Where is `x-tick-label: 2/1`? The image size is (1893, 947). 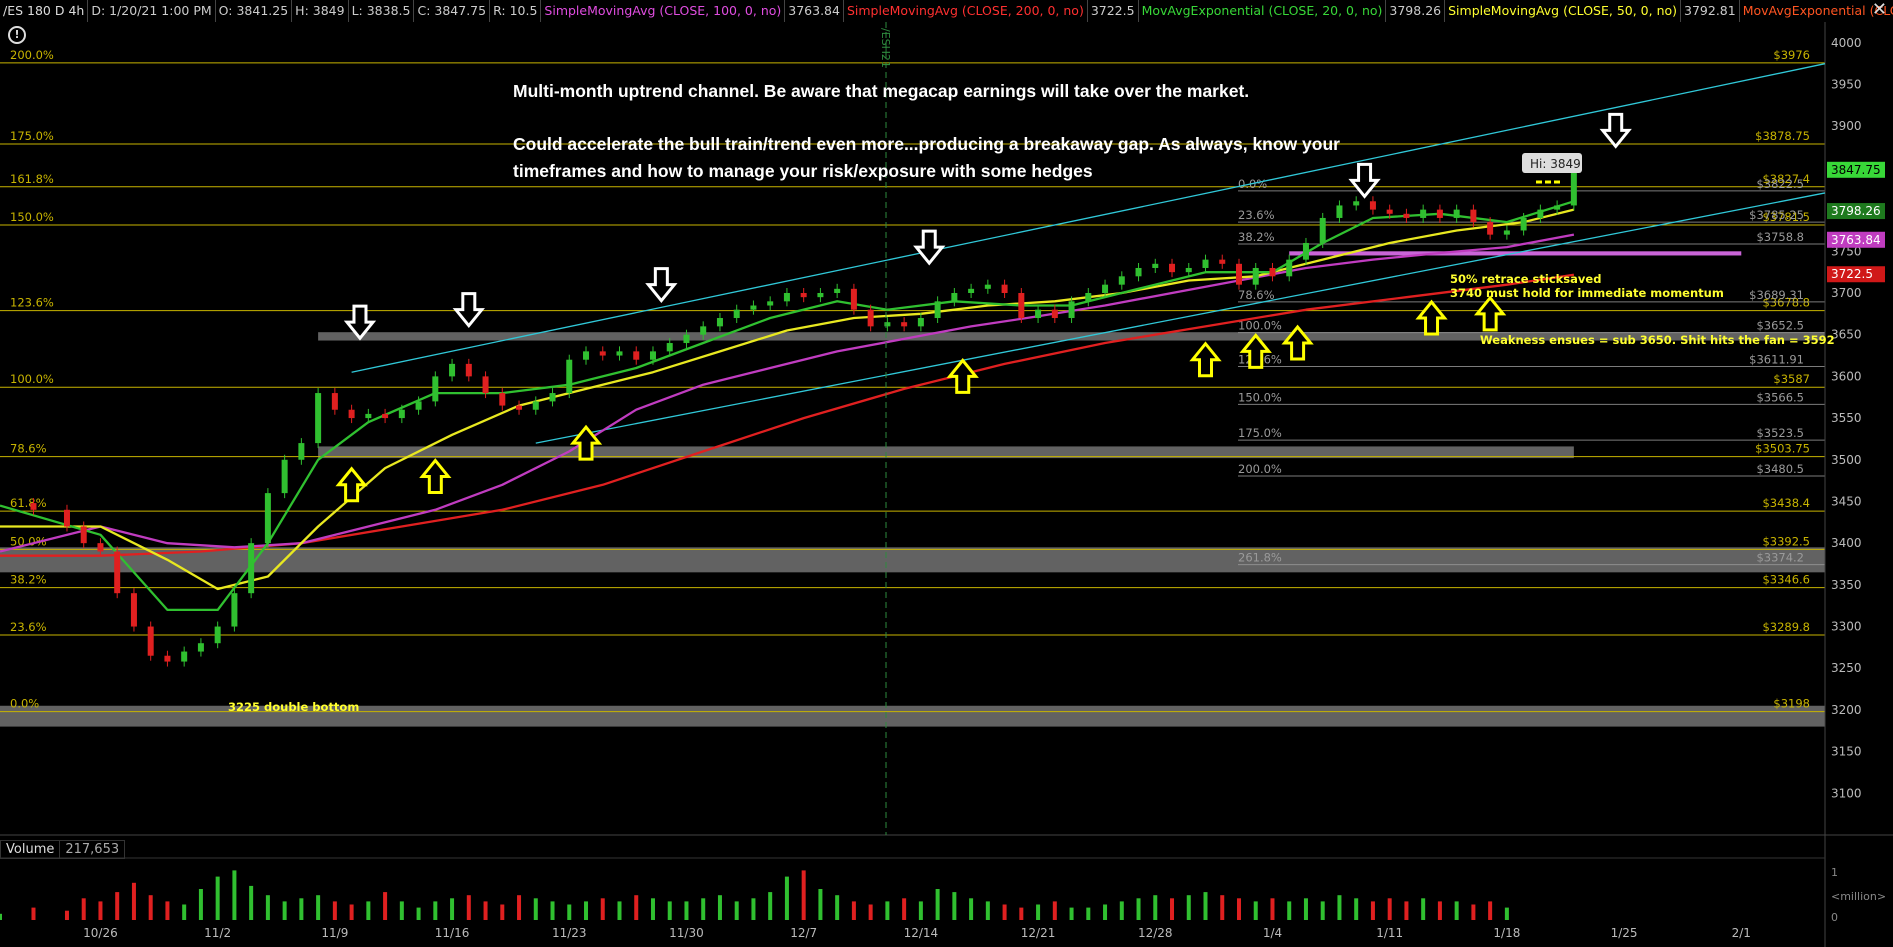 x-tick-label: 2/1 is located at coordinates (1741, 933).